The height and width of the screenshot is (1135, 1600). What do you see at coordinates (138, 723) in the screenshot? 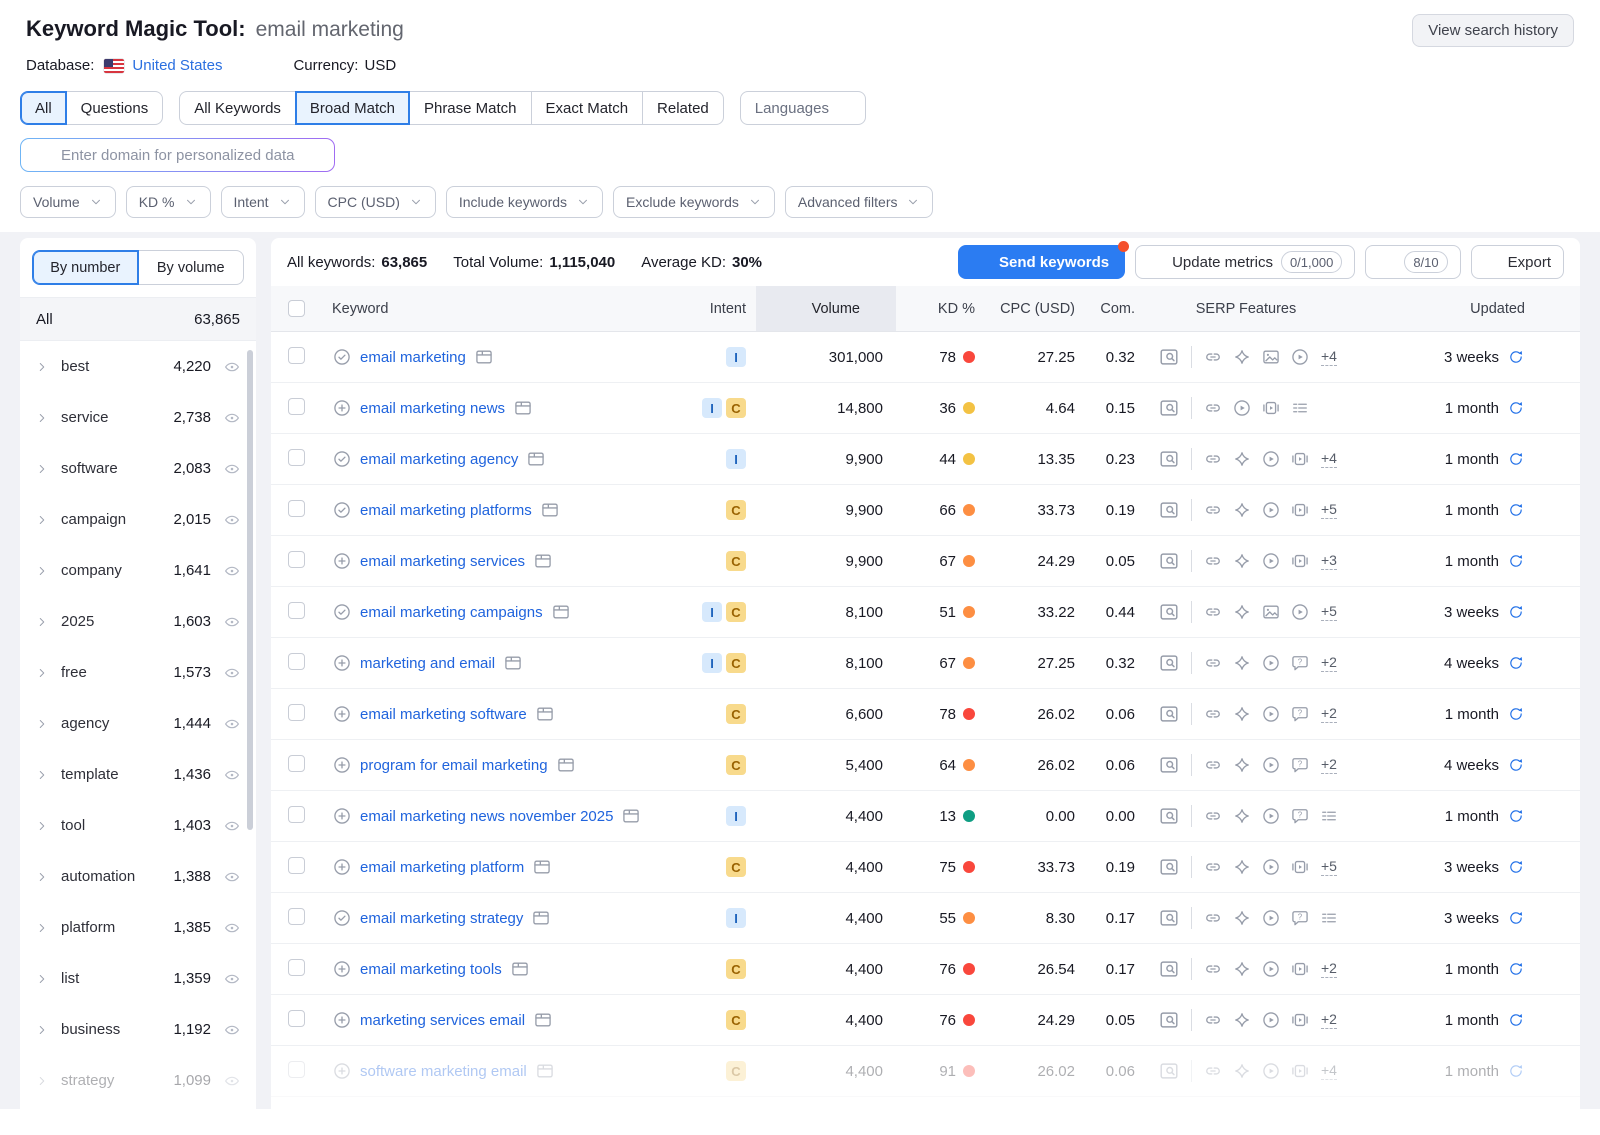
I see `sidebar-item-agency: agency 1,444` at bounding box center [138, 723].